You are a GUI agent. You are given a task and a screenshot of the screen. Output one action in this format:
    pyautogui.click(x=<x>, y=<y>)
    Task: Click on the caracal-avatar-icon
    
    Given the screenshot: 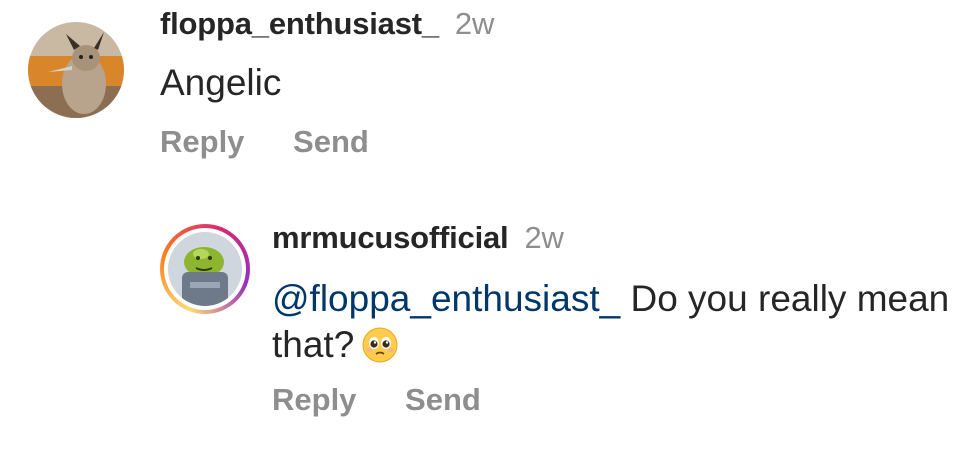 What is the action you would take?
    pyautogui.click(x=76, y=70)
    